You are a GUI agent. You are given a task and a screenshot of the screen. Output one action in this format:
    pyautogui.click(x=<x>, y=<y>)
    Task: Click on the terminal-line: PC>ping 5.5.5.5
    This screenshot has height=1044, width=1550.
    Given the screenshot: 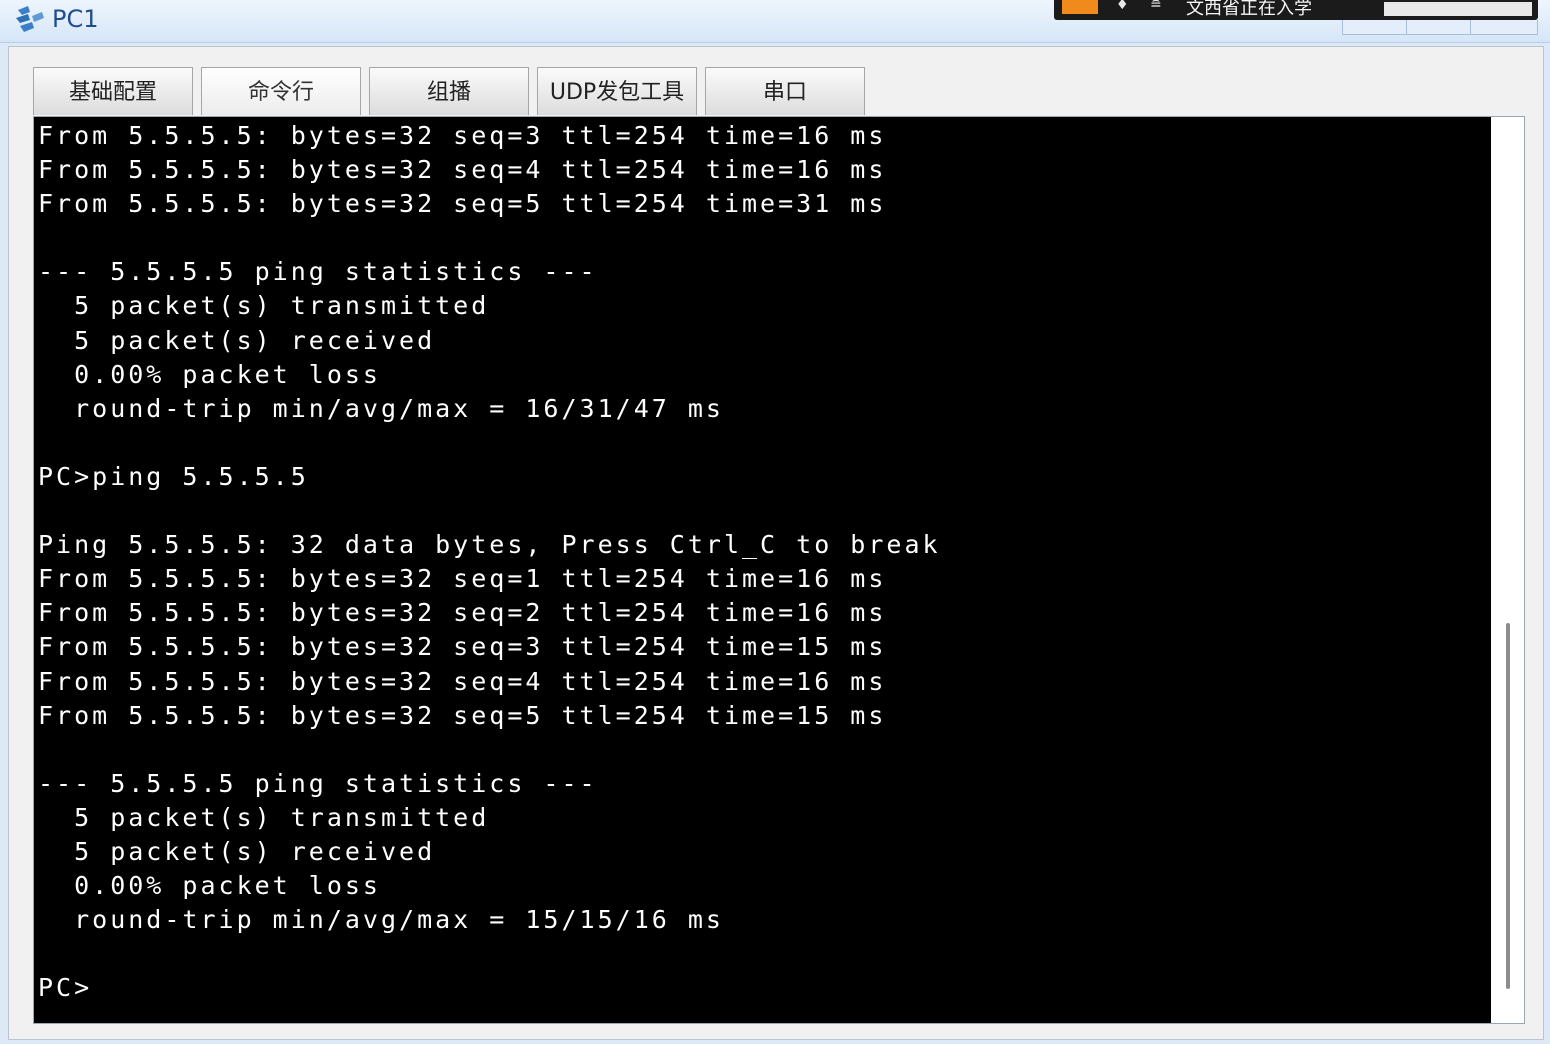 What is the action you would take?
    pyautogui.click(x=173, y=476)
    